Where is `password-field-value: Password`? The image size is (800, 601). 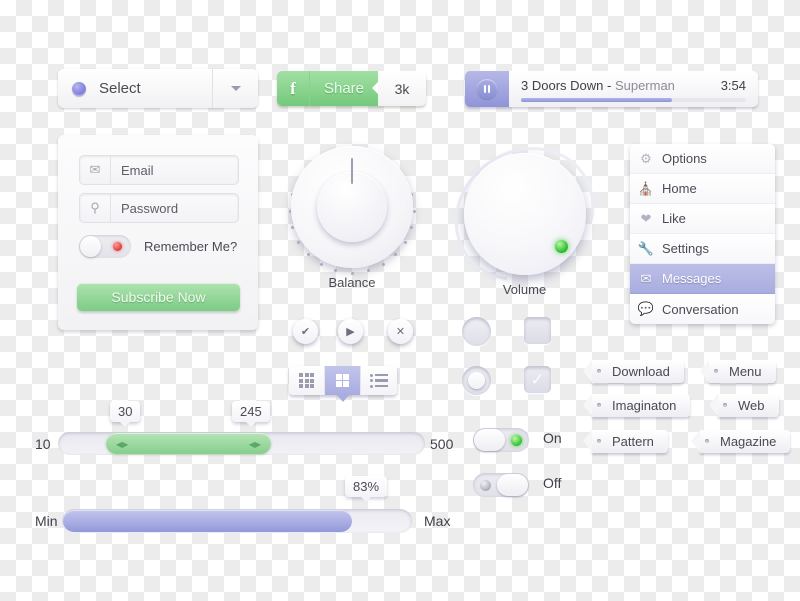 password-field-value: Password is located at coordinates (150, 208).